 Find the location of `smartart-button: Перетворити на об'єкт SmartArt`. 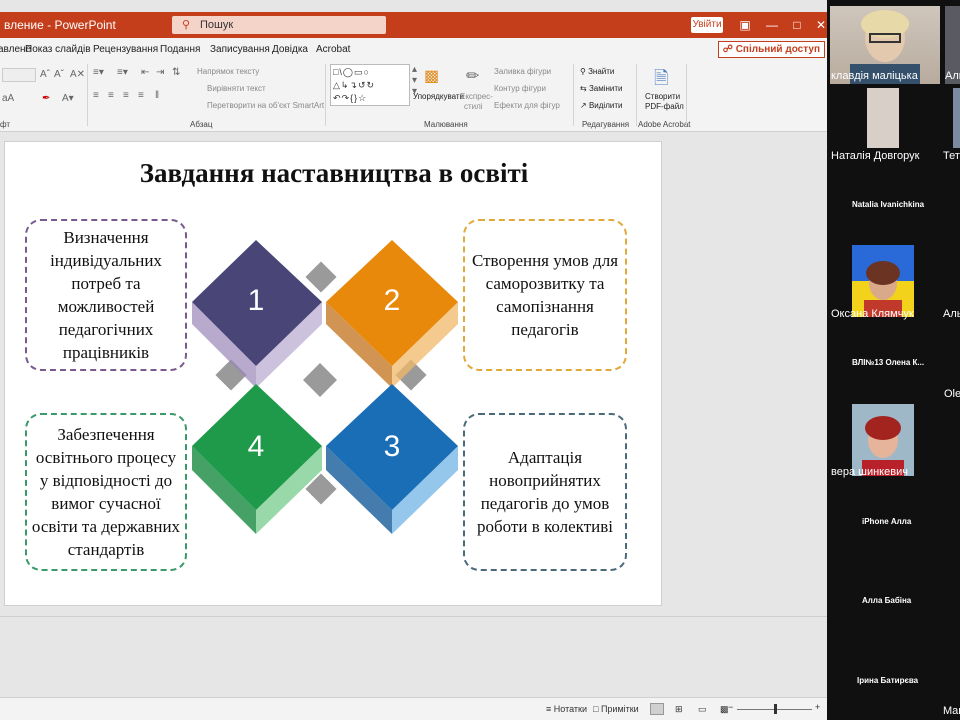

smartart-button: Перетворити на об'єкт SmartArt is located at coordinates (265, 105).